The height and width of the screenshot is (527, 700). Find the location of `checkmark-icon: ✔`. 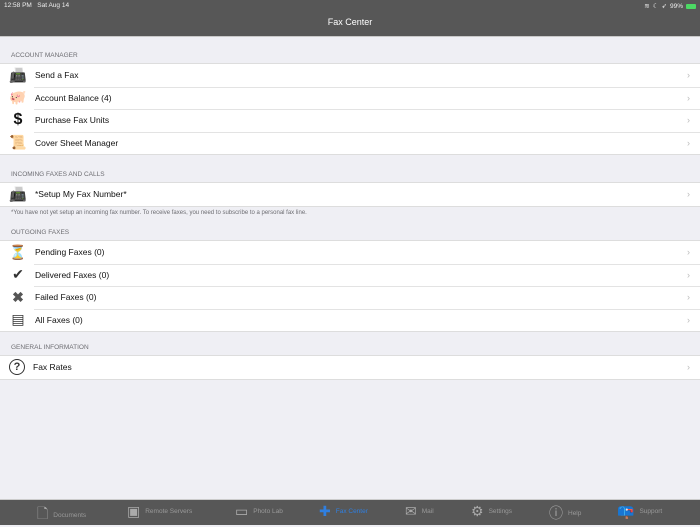

checkmark-icon: ✔ is located at coordinates (18, 274).